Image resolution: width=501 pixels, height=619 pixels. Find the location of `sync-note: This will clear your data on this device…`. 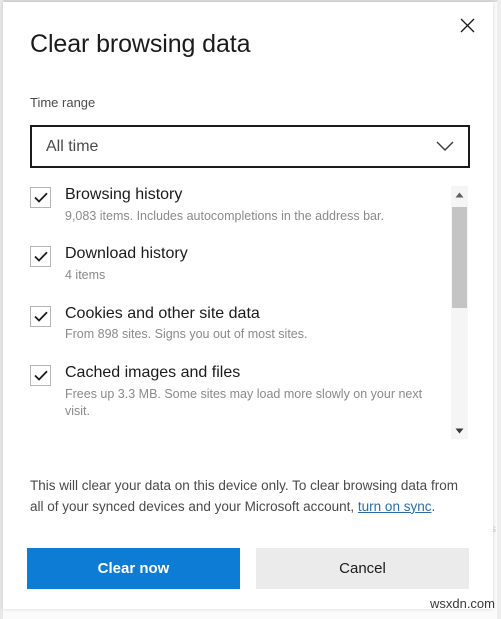

sync-note: This will clear your data on this device… is located at coordinates (250, 496).